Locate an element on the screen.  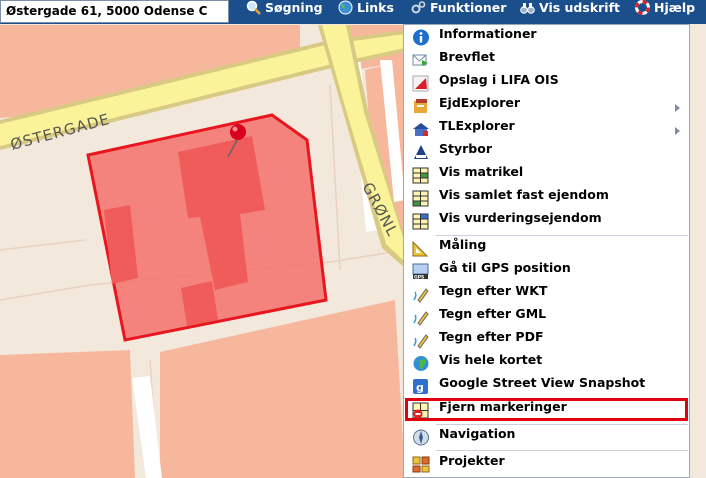
menu-item-label: Måling is located at coordinates (463, 244).